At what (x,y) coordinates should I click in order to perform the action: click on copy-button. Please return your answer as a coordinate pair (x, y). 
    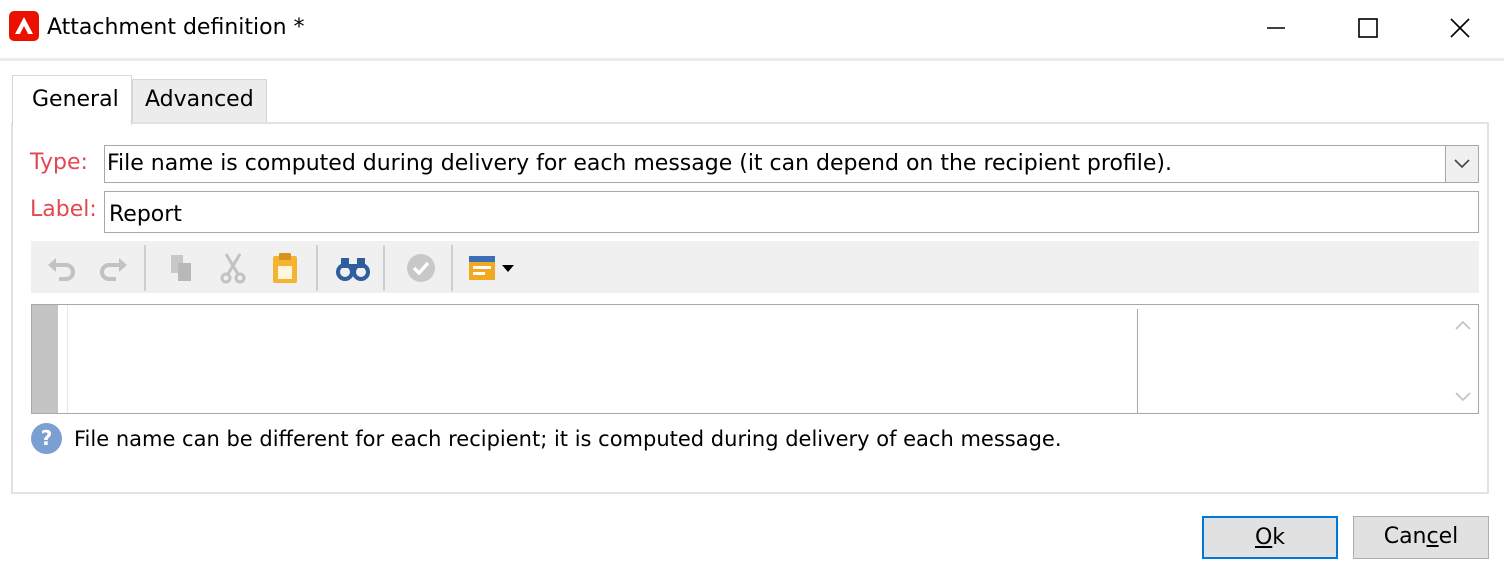
    Looking at the image, I should click on (181, 268).